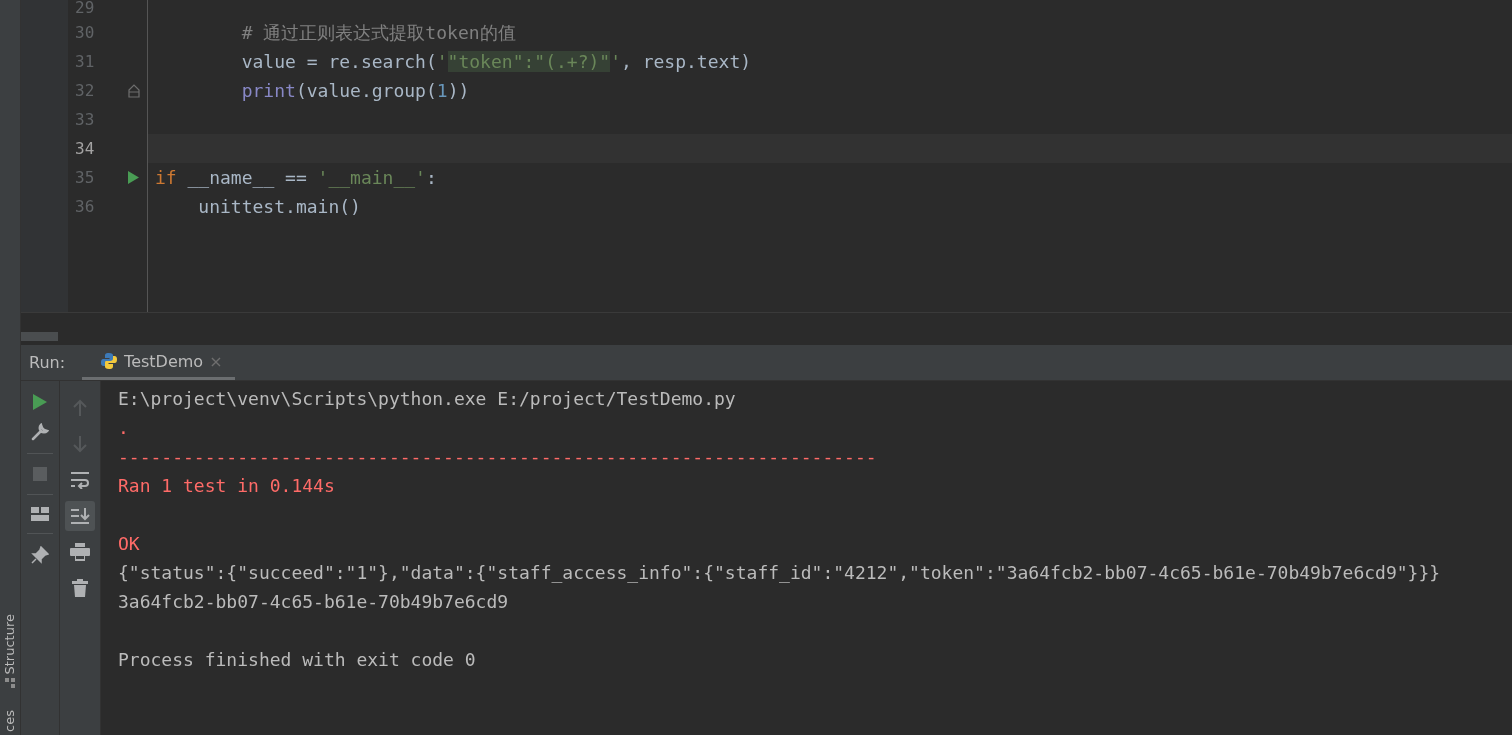  I want to click on fold-icon, so click(134, 90).